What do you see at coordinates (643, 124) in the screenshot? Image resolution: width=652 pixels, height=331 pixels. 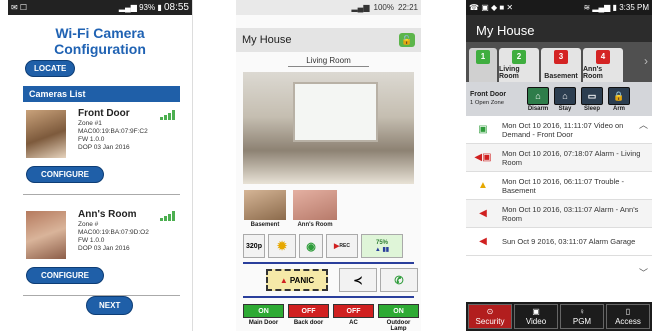 I see `chevron-up-icon: ︿` at bounding box center [643, 124].